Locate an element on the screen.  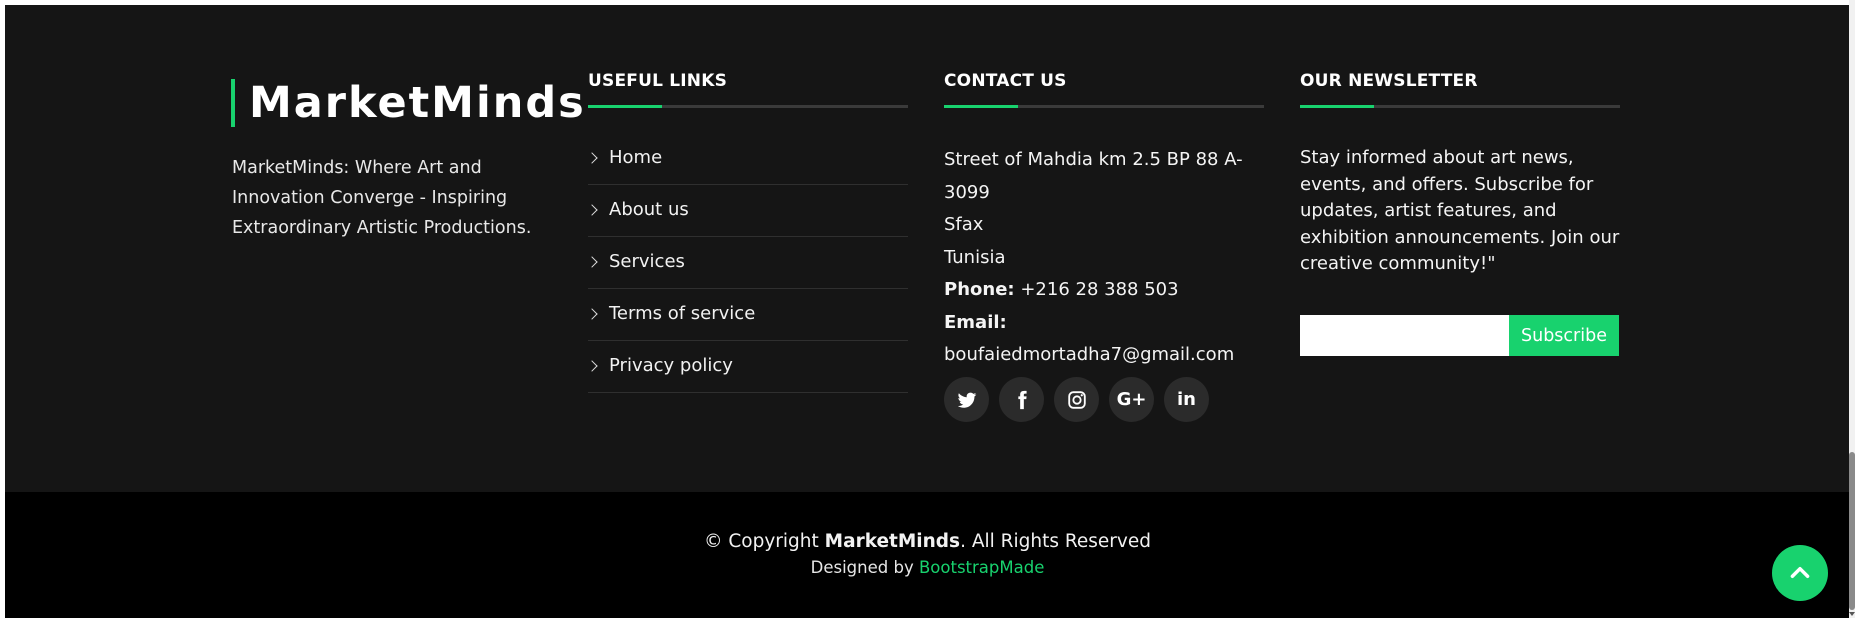
facebook-icon is located at coordinates (1021, 399).